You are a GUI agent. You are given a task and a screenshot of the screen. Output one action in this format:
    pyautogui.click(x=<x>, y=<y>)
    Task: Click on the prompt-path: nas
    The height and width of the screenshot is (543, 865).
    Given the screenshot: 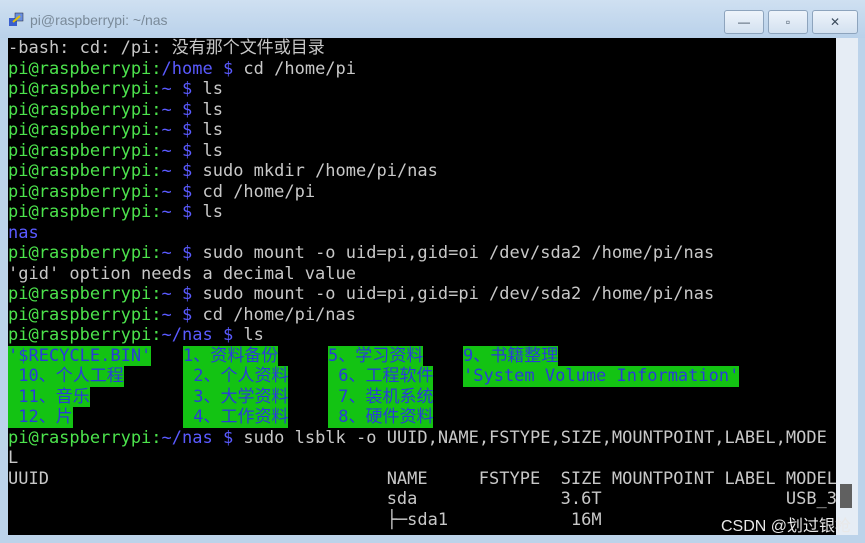 What is the action you would take?
    pyautogui.click(x=23, y=232)
    